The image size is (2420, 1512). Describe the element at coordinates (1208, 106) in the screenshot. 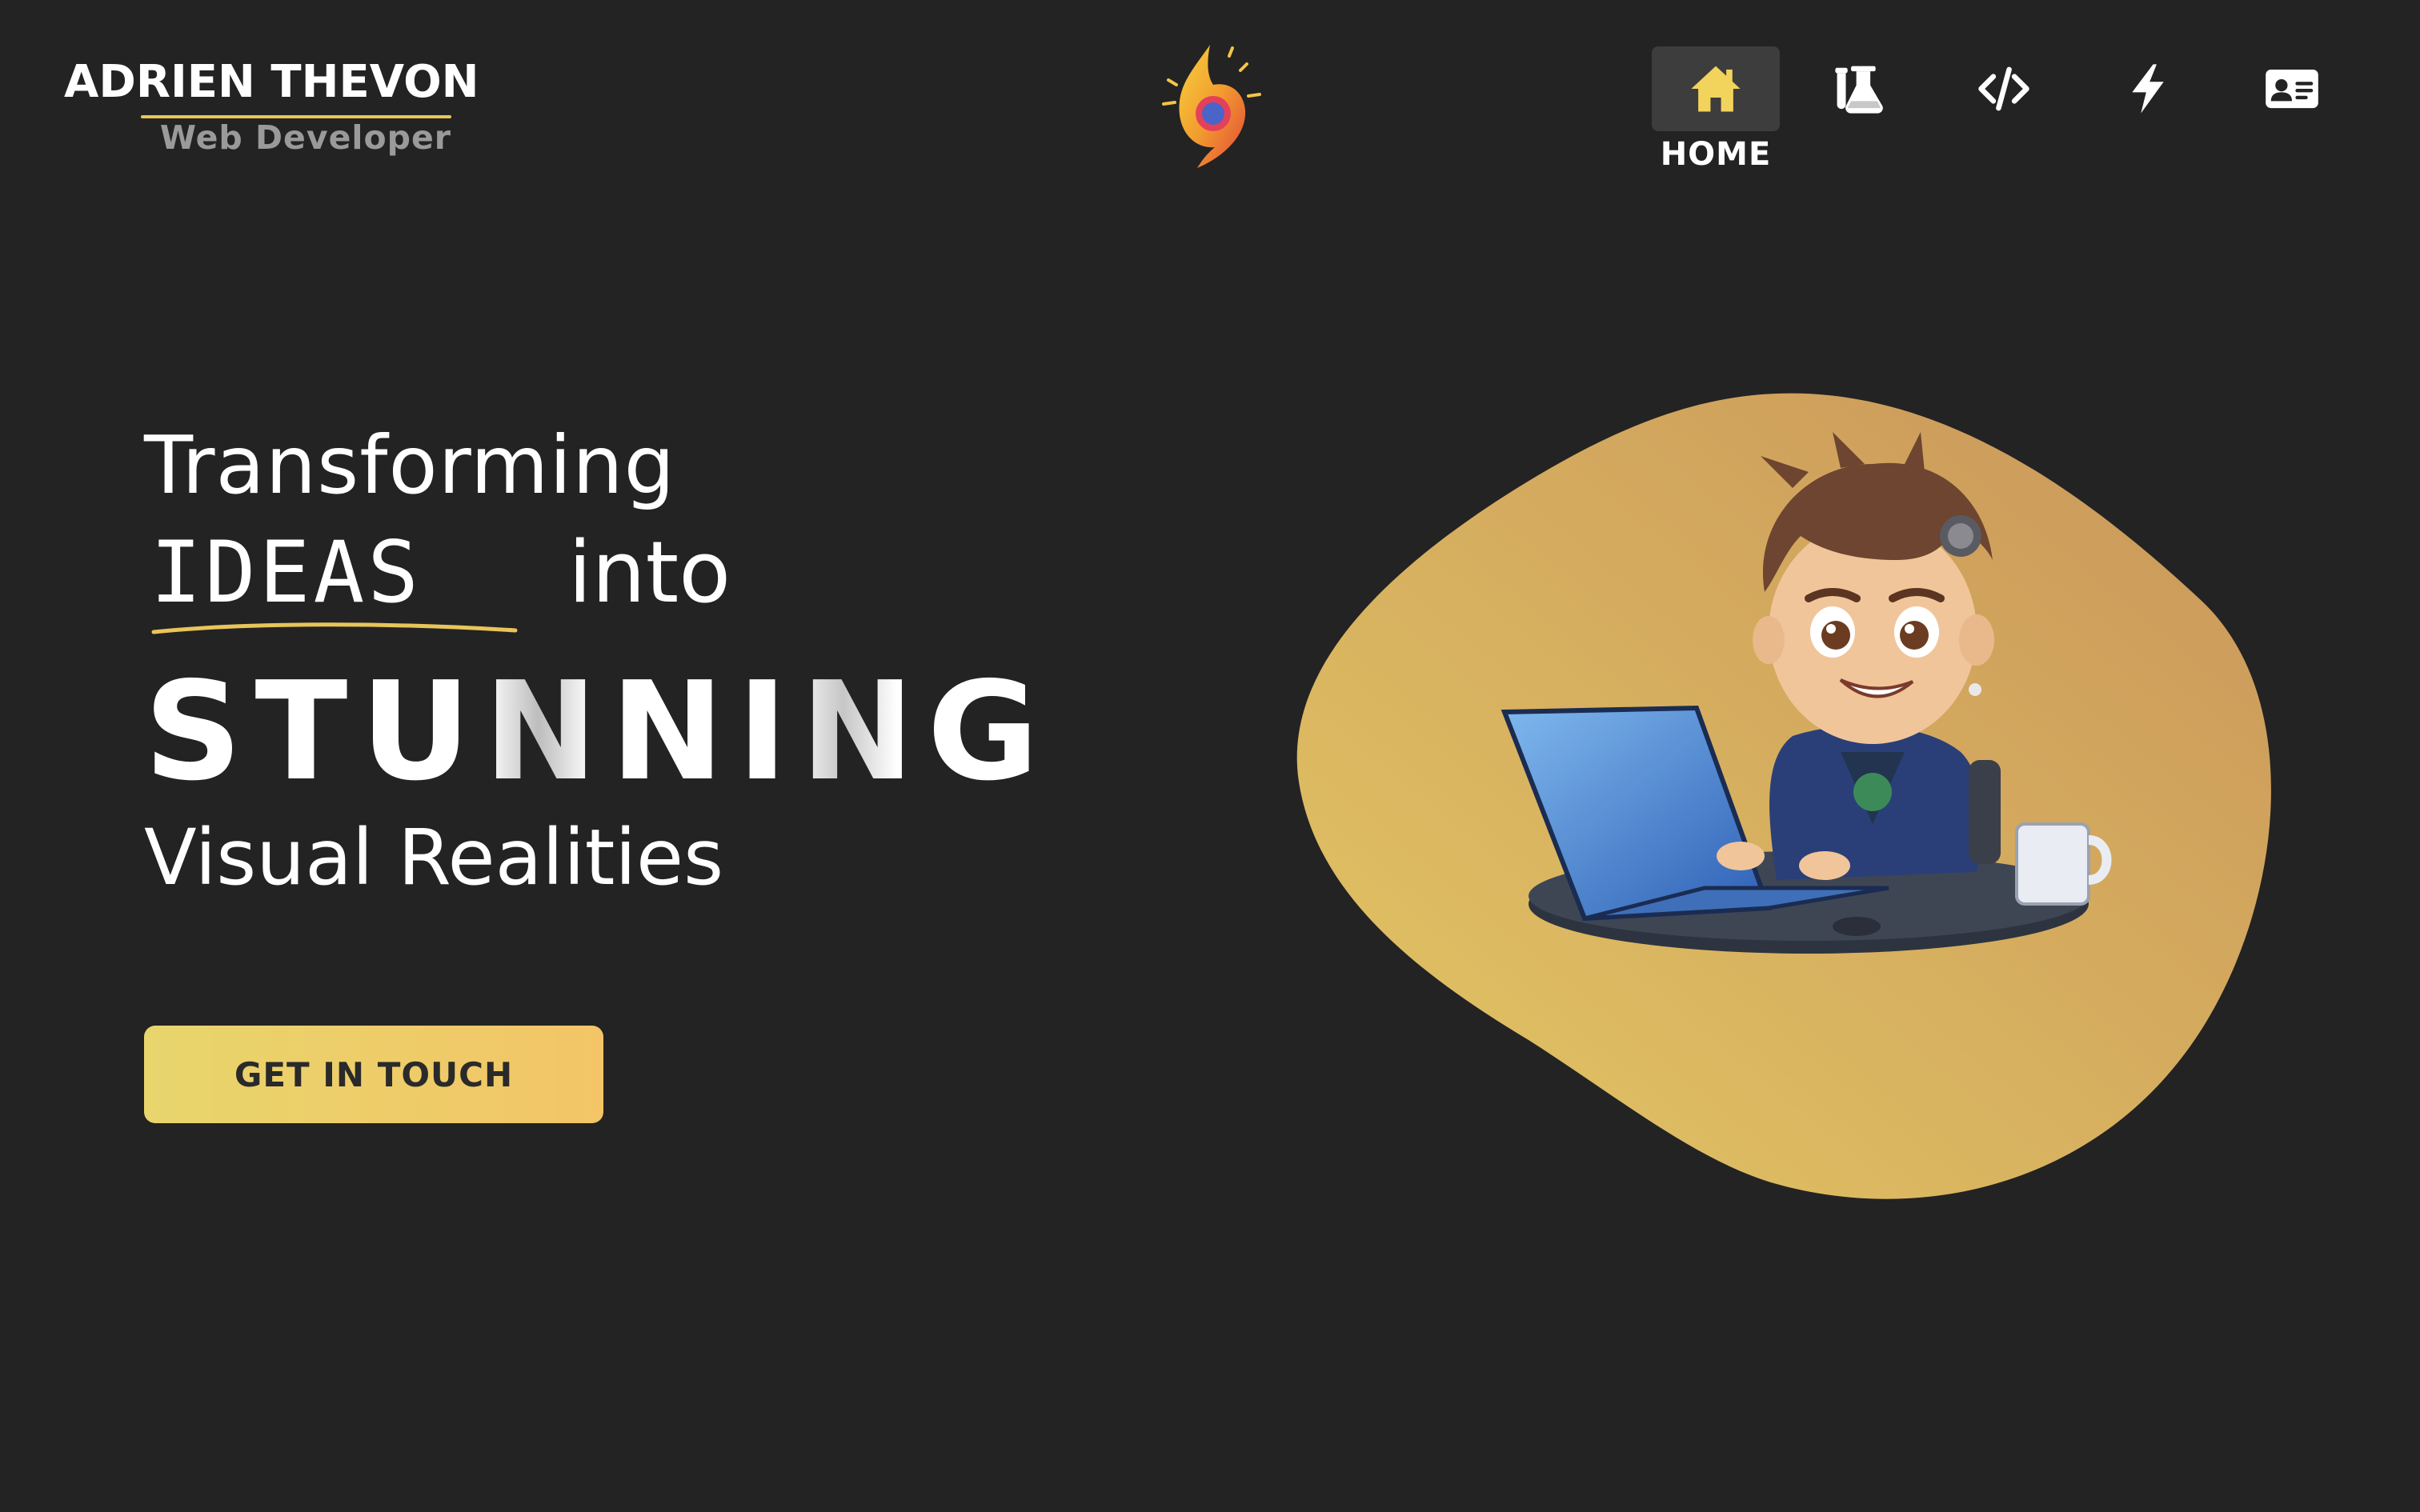

I see `flame-logo-icon` at that location.